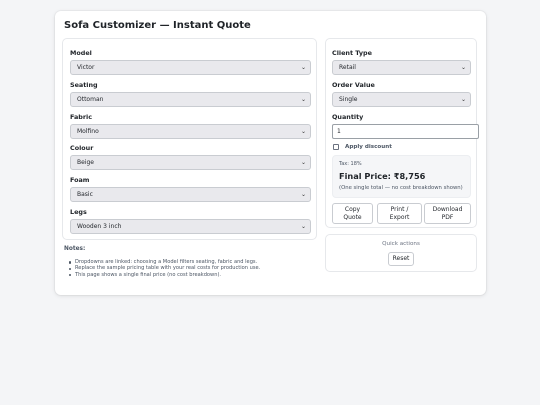  I want to click on order-value-select: Single ⌄, so click(401, 99).